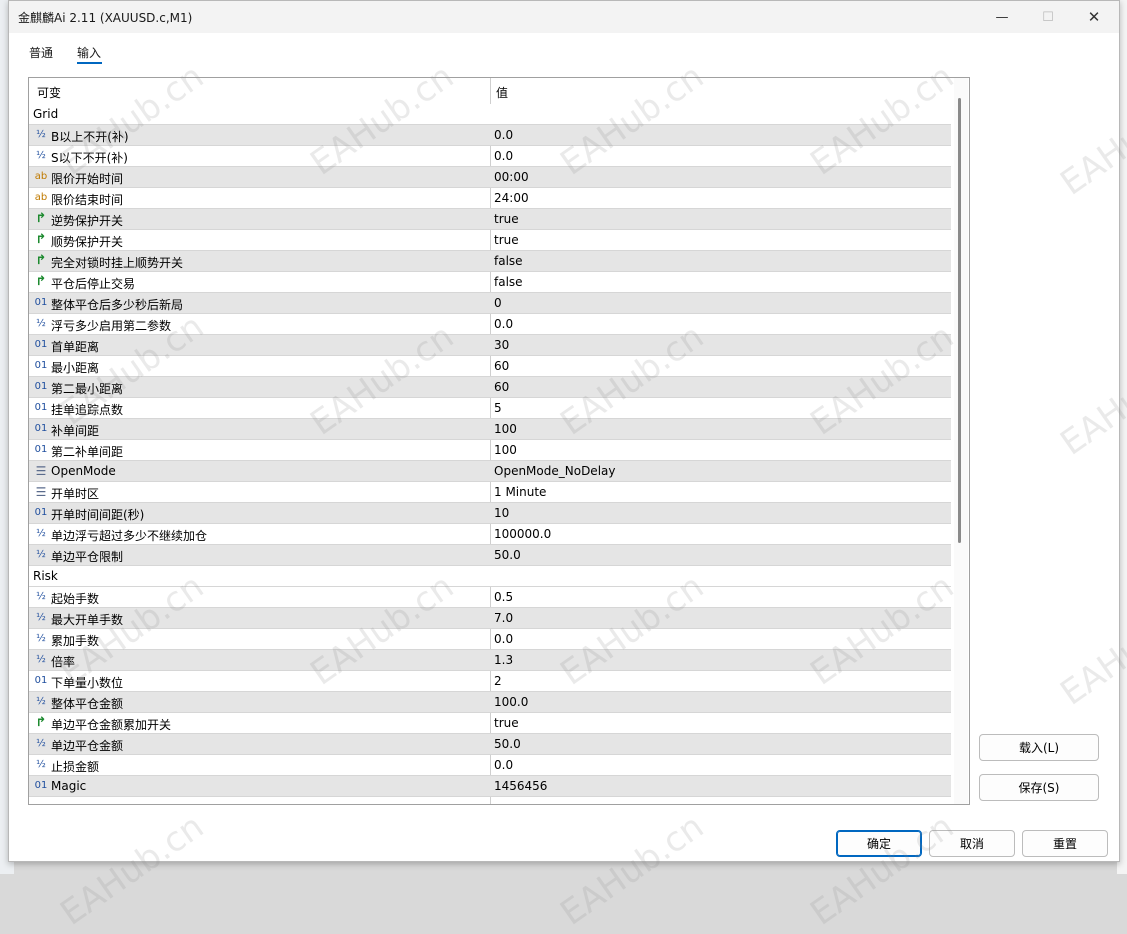 The image size is (1127, 934). What do you see at coordinates (490, 786) in the screenshot?
I see `param-row: 01 Magic 1456456` at bounding box center [490, 786].